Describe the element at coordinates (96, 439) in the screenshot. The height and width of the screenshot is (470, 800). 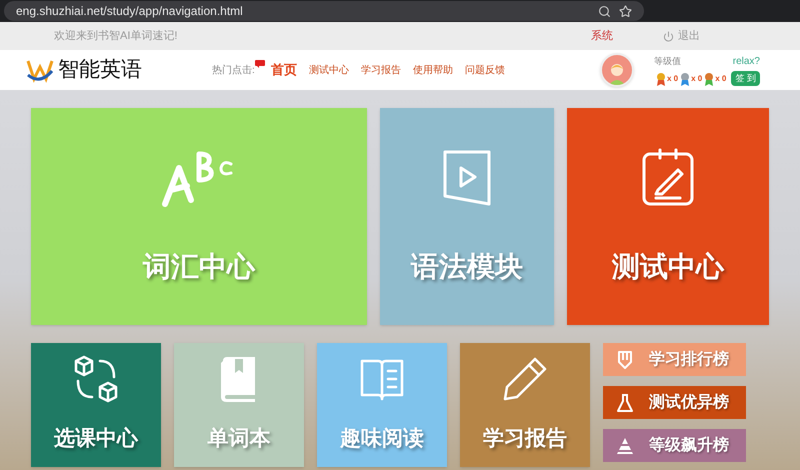
I see `tile-label: 选课中心` at that location.